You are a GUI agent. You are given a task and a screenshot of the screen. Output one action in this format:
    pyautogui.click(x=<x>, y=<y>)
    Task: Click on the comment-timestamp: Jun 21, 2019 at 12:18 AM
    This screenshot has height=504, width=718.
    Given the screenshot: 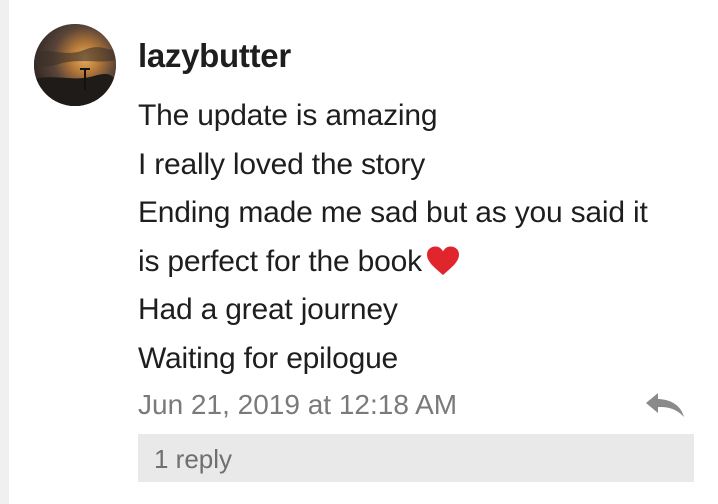 What is the action you would take?
    pyautogui.click(x=298, y=404)
    